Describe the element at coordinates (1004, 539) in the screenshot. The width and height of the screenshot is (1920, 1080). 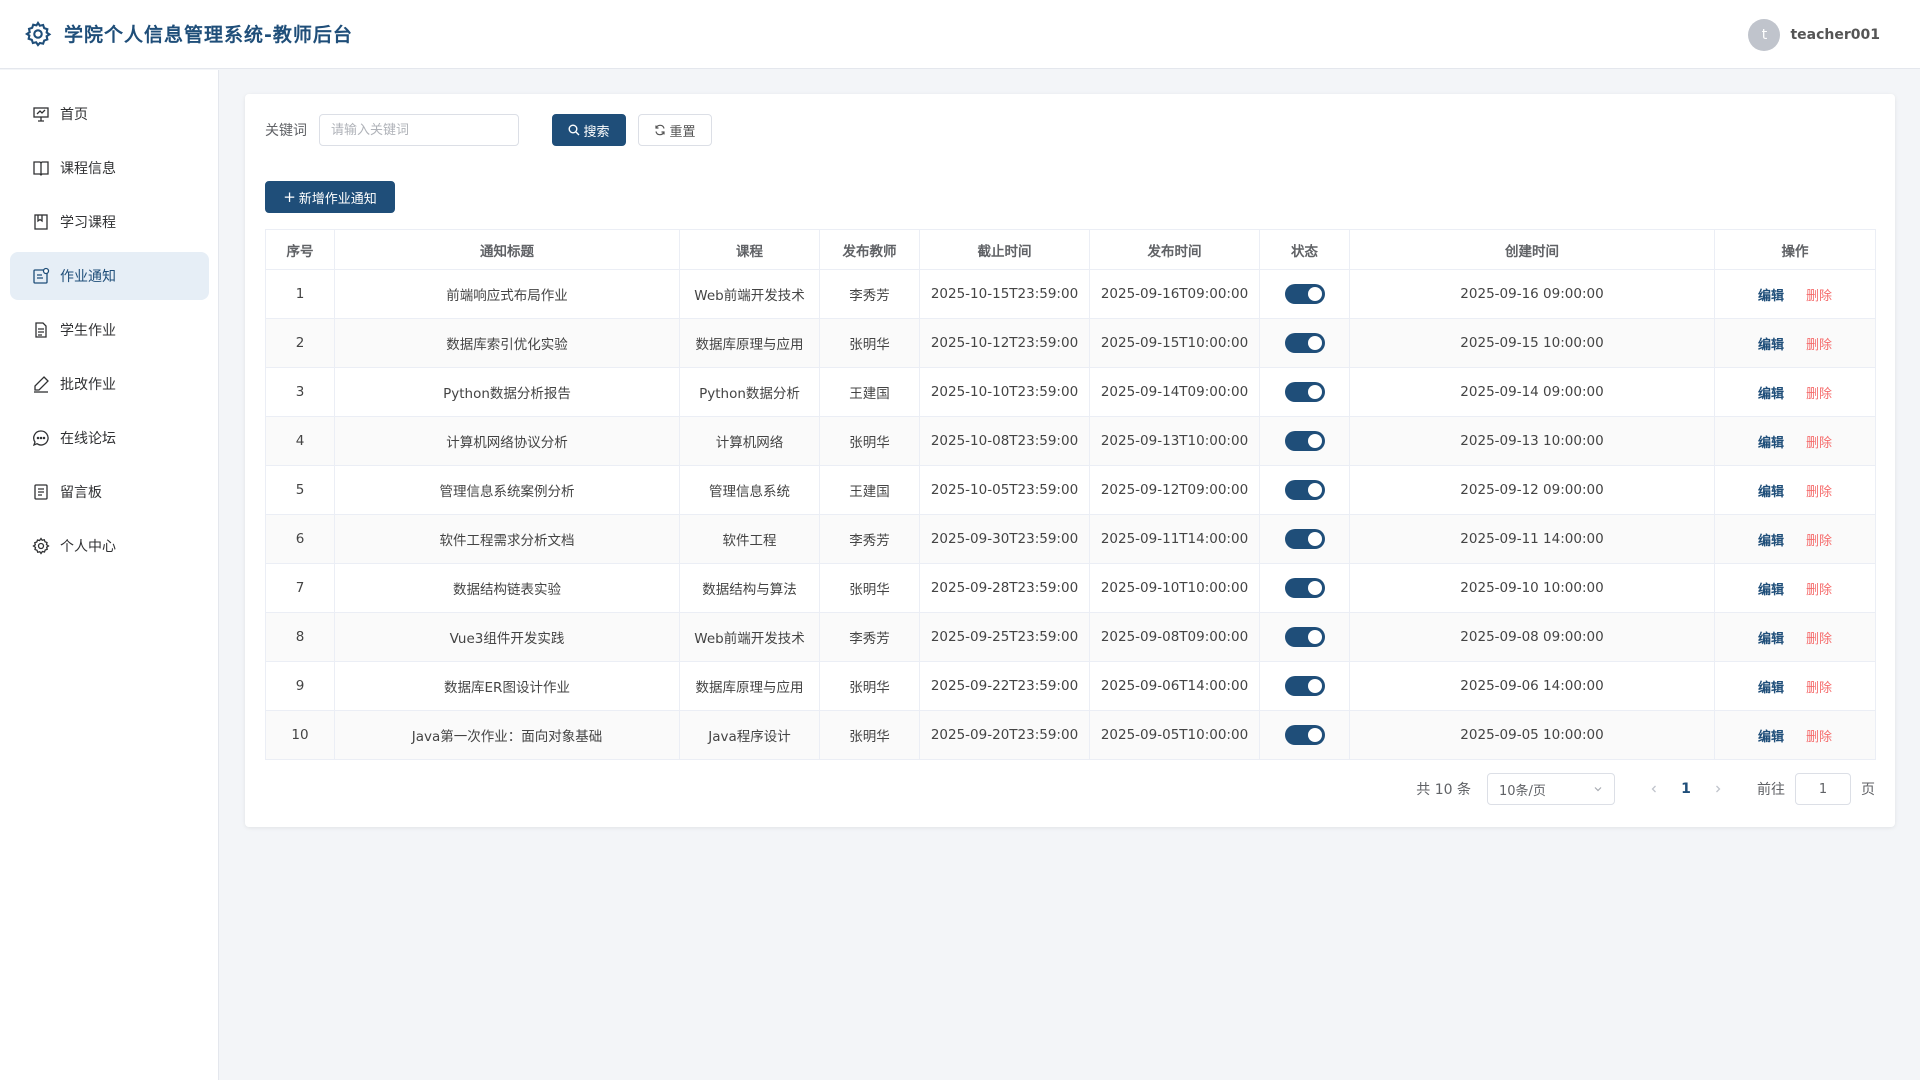
I see `cell-deadline: 2025-09-30T23:59:00` at that location.